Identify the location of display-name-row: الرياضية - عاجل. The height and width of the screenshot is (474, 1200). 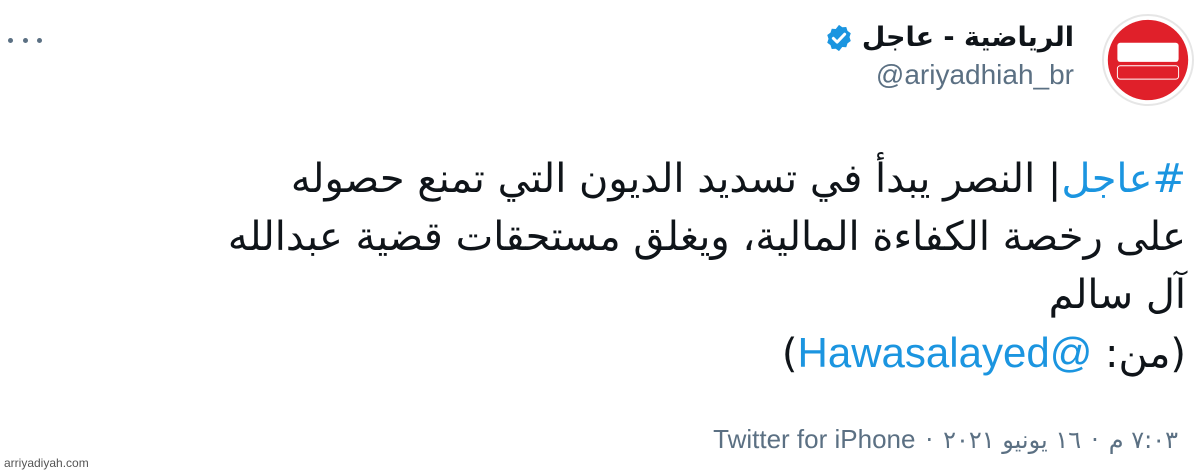
(949, 37).